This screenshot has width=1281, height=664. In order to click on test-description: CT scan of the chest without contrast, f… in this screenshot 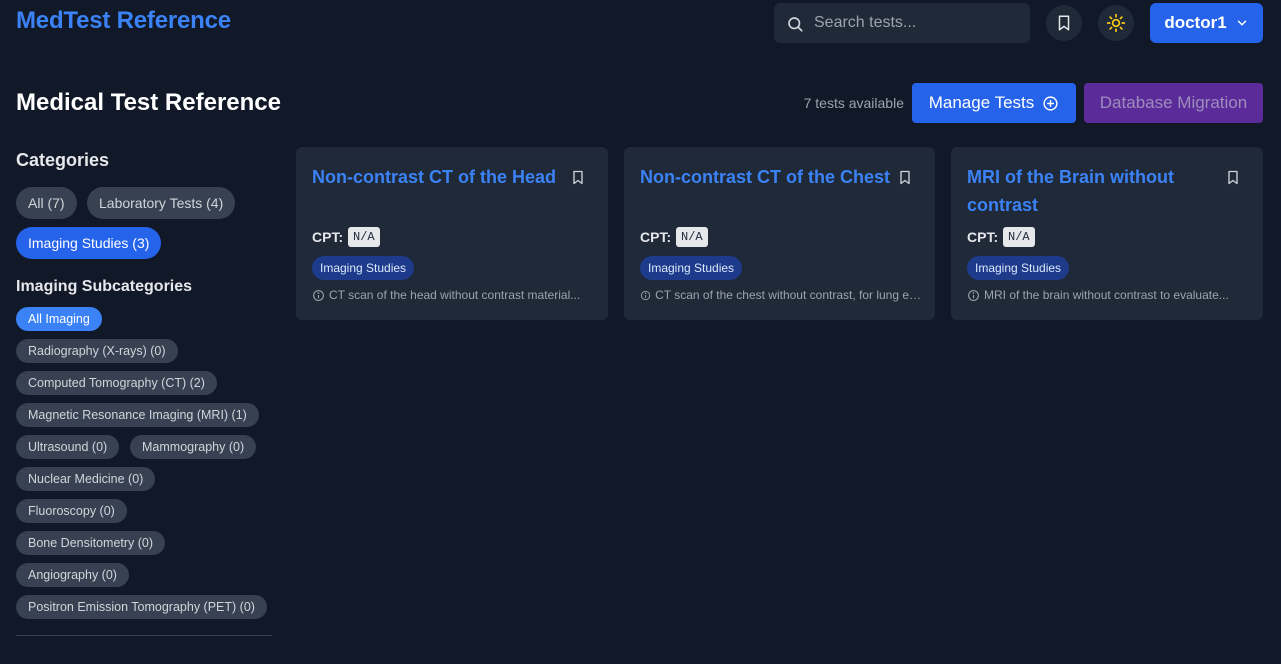, I will do `click(781, 295)`.